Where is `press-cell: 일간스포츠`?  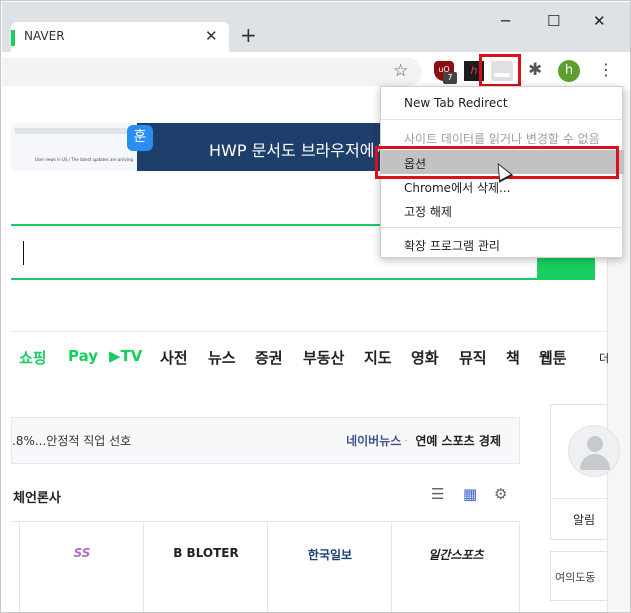
press-cell: 일간스포츠 is located at coordinates (456, 567).